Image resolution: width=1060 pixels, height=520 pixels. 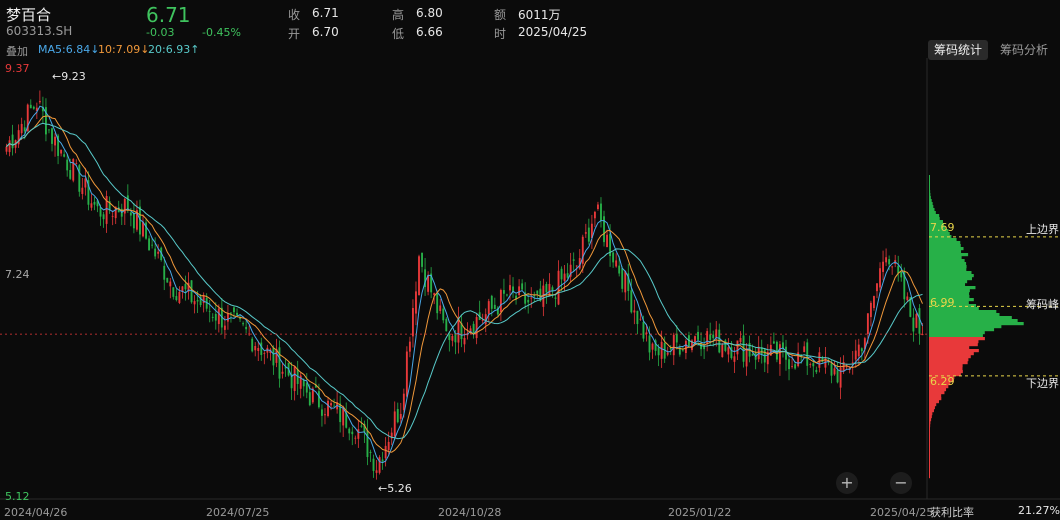 I want to click on chip-peak-label: 筹码峰, so click(x=1042, y=304).